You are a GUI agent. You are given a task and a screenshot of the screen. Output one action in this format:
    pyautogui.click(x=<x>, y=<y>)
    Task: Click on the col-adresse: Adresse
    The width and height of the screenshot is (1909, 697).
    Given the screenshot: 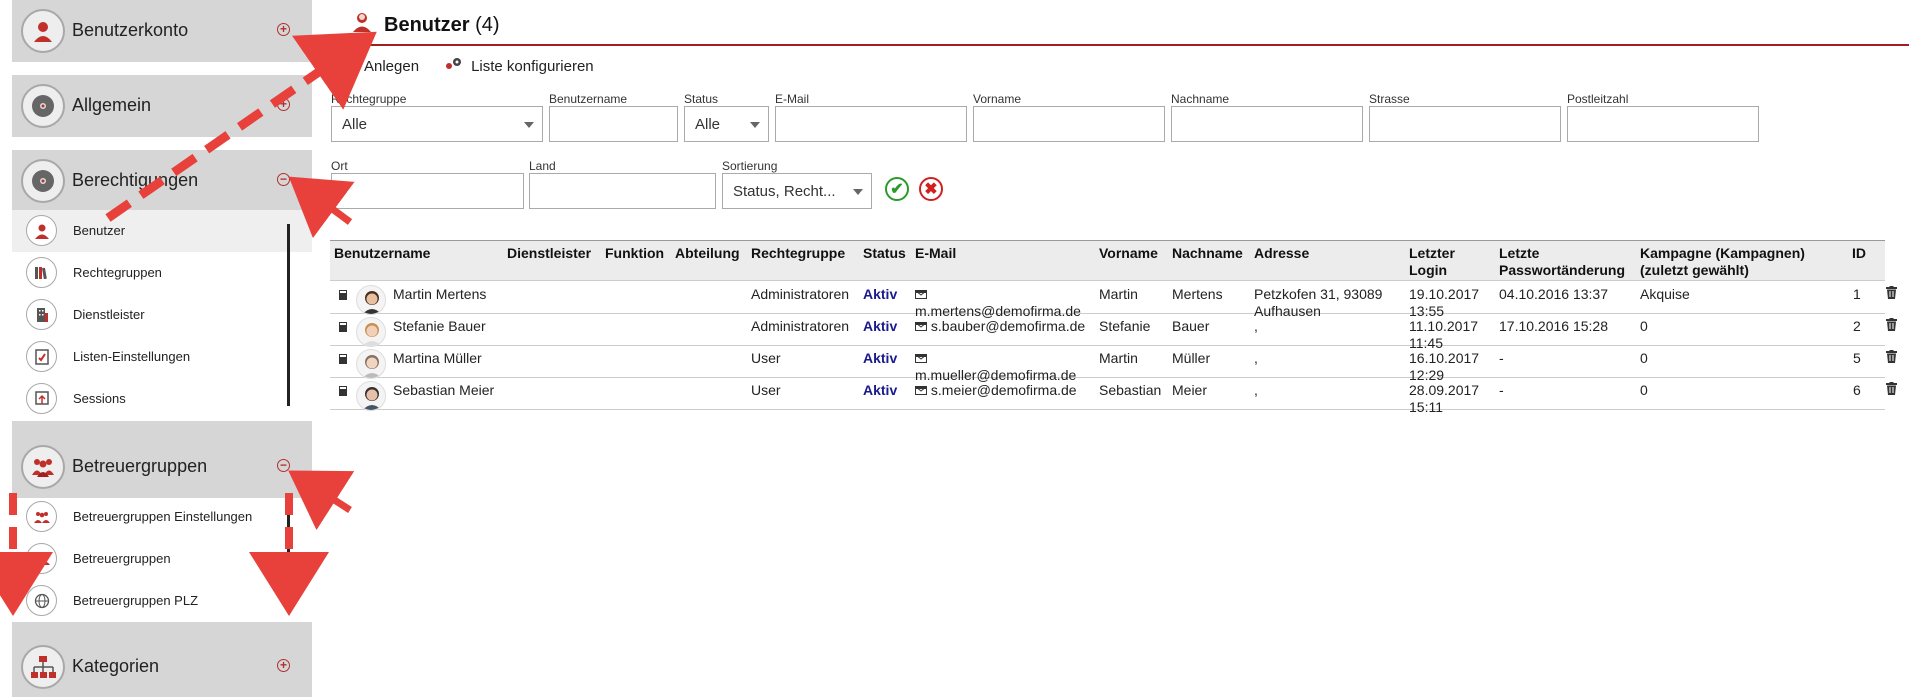 What is the action you would take?
    pyautogui.click(x=1281, y=253)
    